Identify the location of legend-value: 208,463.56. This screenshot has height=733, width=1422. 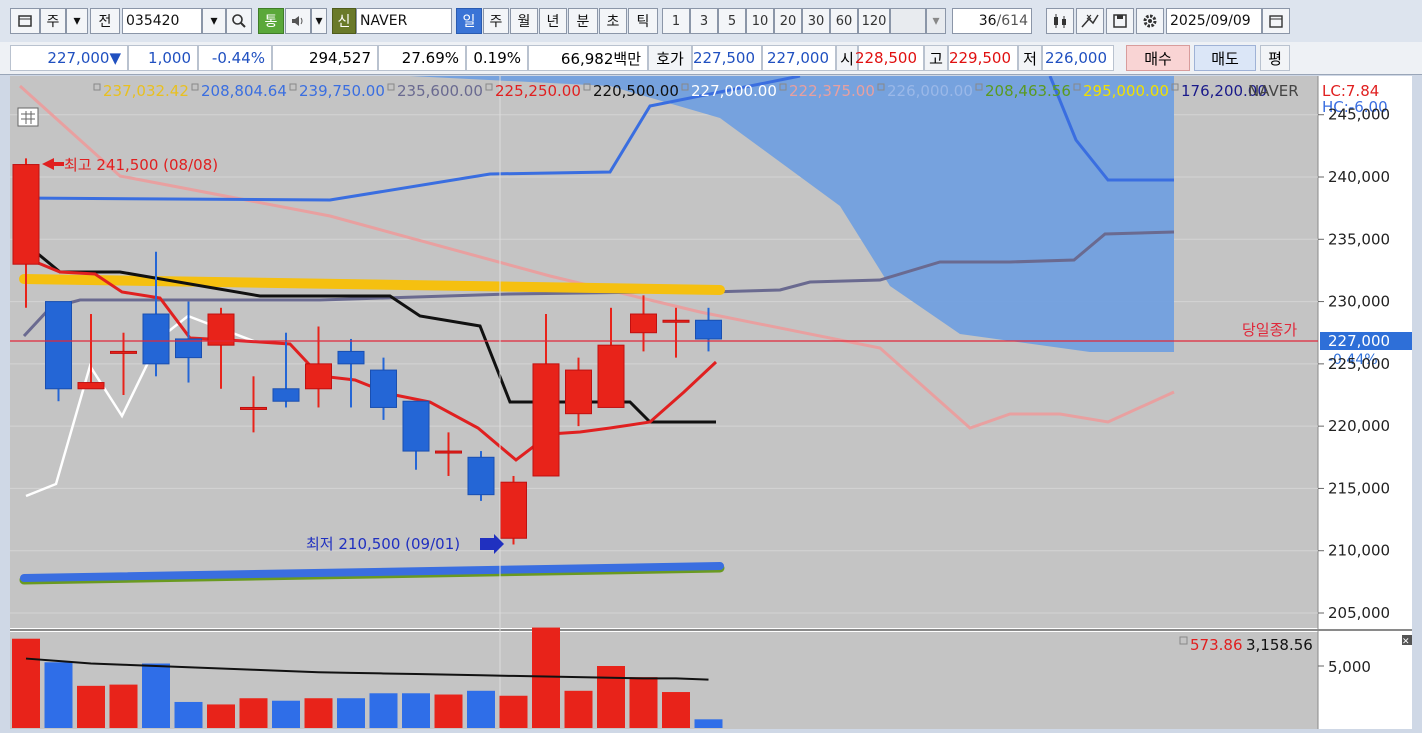
(1028, 91).